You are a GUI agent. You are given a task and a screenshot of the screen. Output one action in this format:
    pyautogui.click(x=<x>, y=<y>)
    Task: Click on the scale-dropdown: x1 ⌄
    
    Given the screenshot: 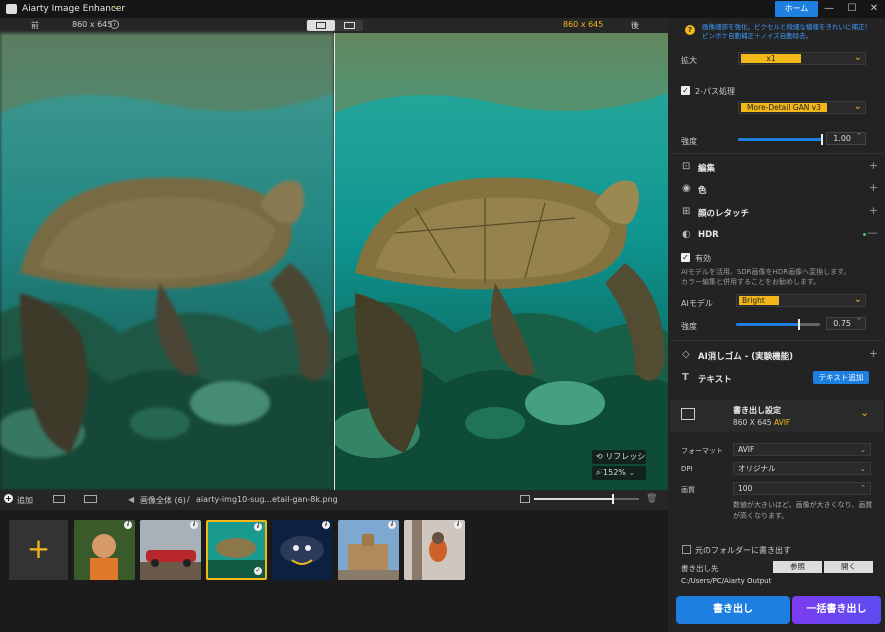 What is the action you would take?
    pyautogui.click(x=802, y=58)
    